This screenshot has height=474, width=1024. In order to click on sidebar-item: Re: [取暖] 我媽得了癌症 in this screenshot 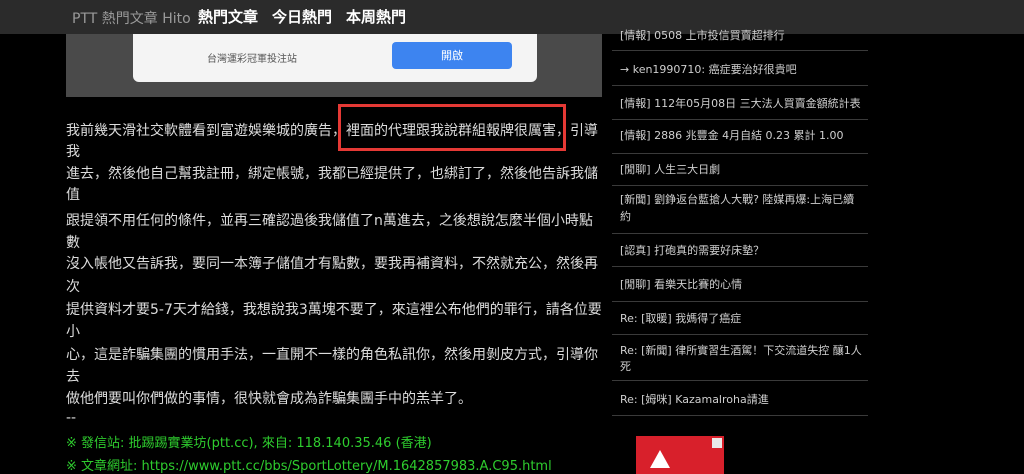, I will do `click(740, 318)`.